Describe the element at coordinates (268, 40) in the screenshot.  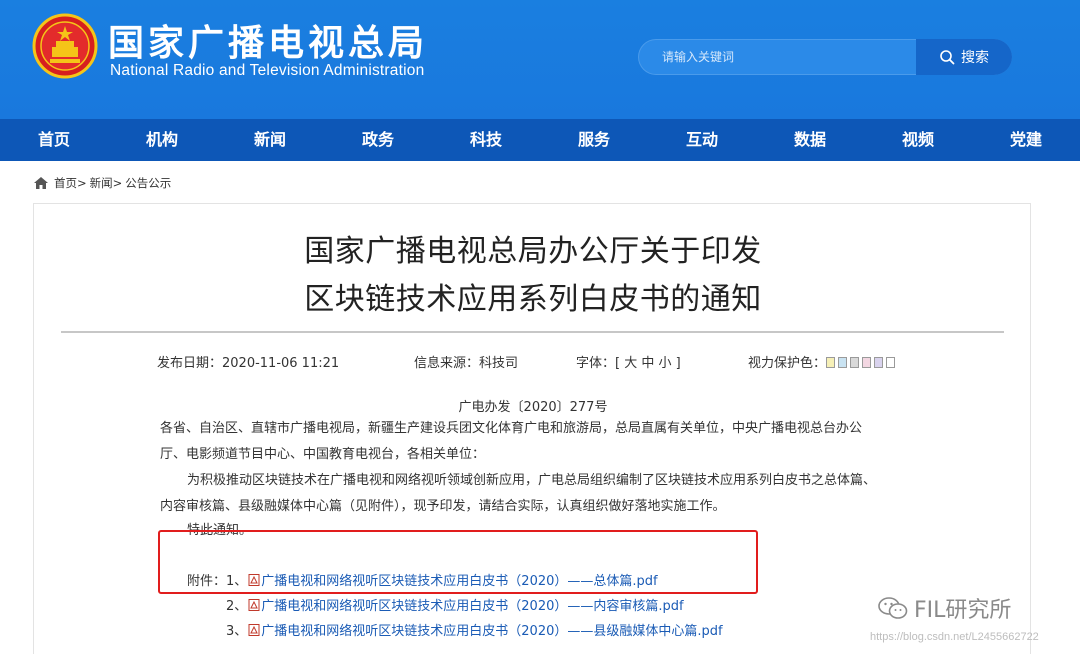
I see `site-title: 国家广播电视总局` at that location.